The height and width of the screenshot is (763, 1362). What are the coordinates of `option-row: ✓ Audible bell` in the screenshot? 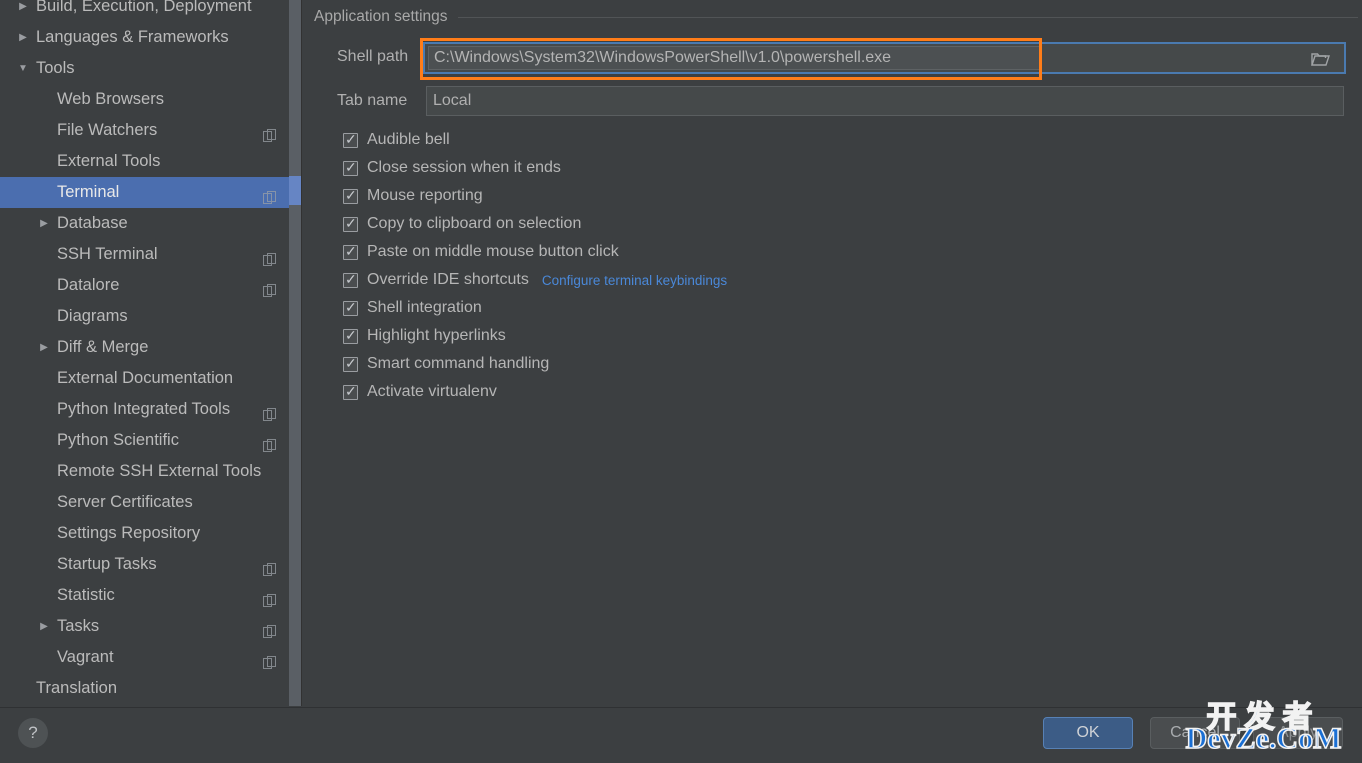 It's located at (793, 140).